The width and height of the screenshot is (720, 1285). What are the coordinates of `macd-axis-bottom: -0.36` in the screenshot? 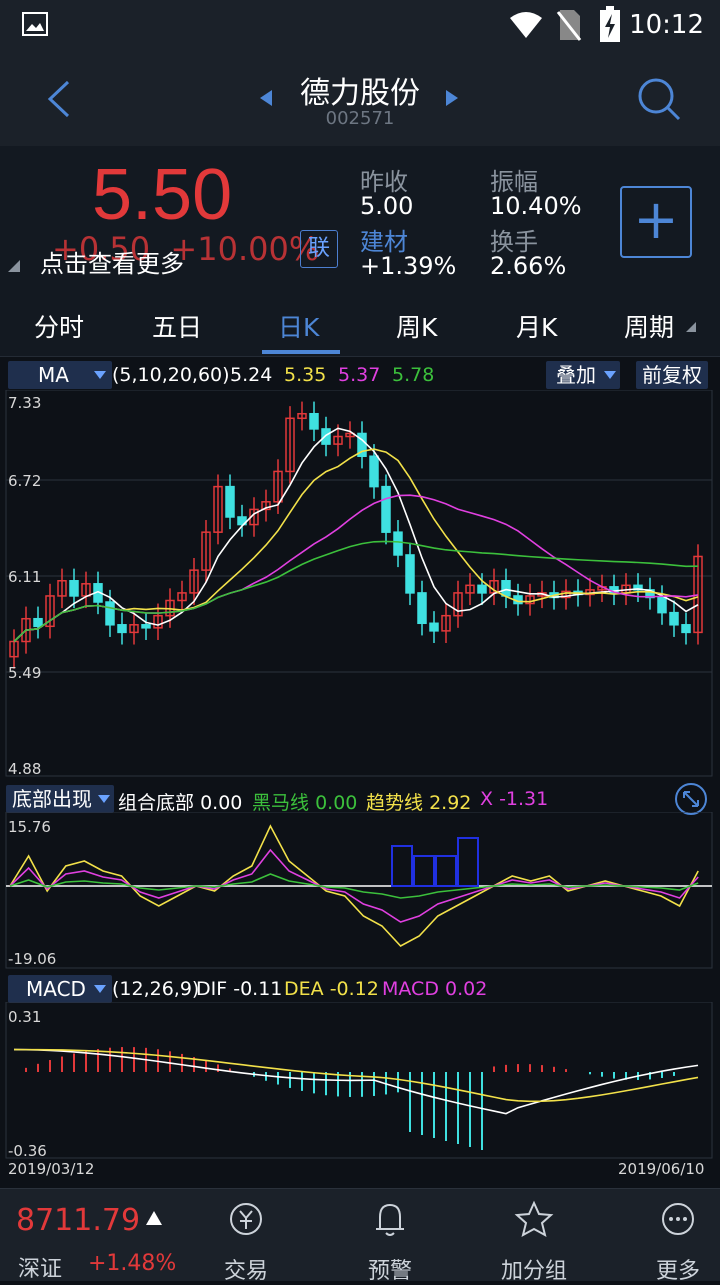 It's located at (27, 1151).